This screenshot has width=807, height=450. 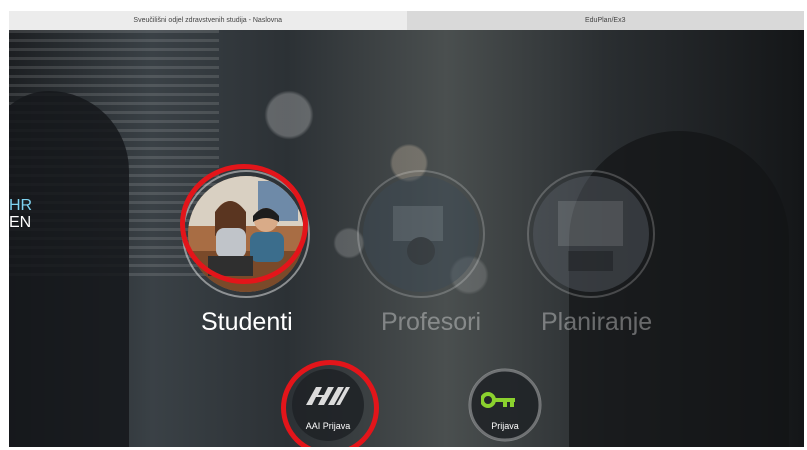 What do you see at coordinates (597, 322) in the screenshot?
I see `portal-label-planiranje: Planiranje` at bounding box center [597, 322].